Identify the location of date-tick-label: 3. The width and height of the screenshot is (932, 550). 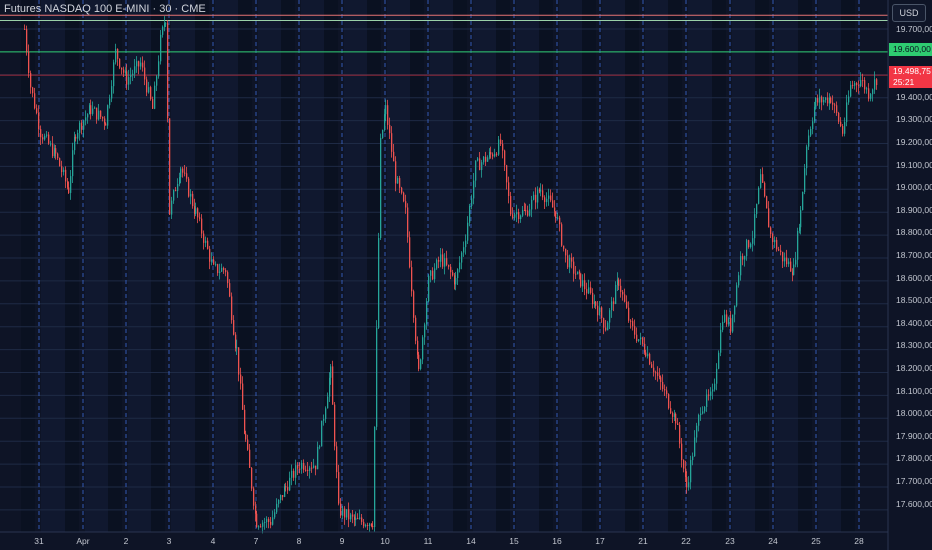
(169, 541).